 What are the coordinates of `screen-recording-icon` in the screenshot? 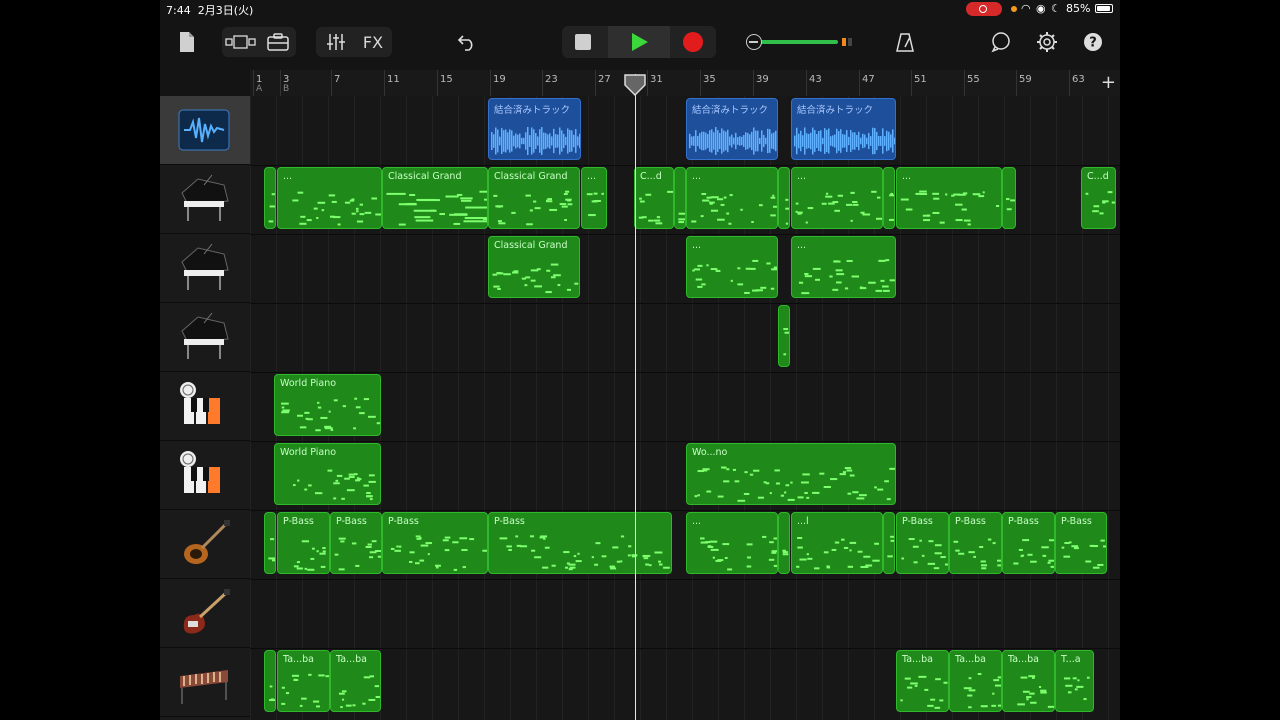 It's located at (984, 9).